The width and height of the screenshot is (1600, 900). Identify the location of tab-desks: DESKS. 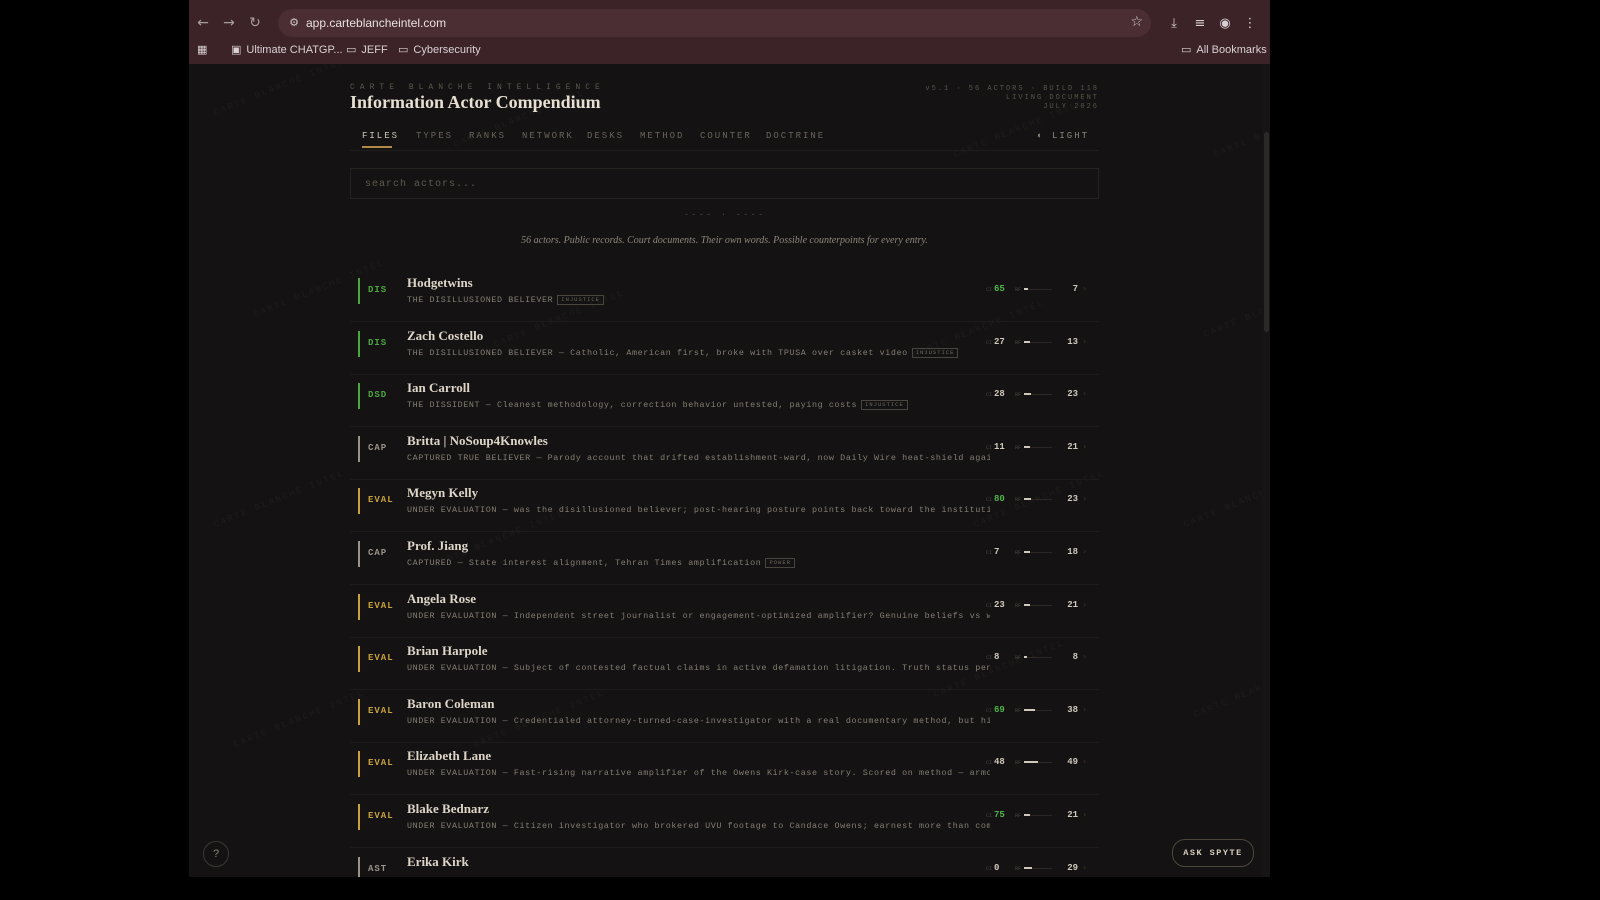
(605, 136).